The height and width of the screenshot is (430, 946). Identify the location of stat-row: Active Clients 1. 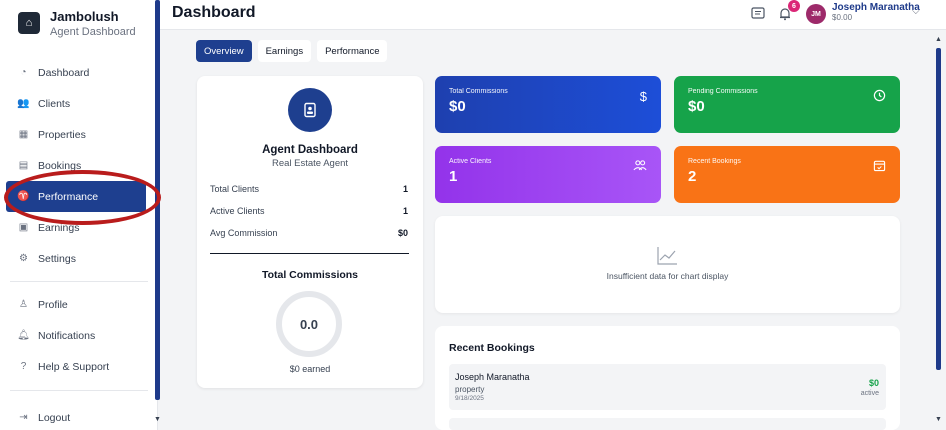
(309, 211).